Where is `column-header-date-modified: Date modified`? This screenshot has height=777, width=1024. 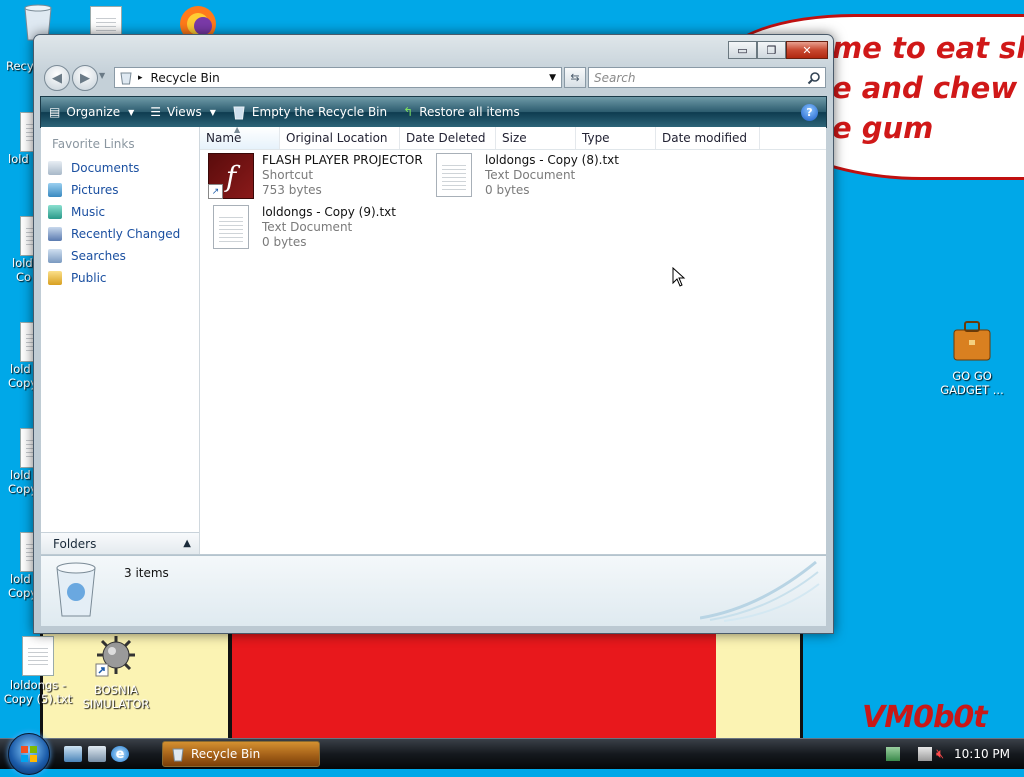 column-header-date-modified: Date modified is located at coordinates (708, 138).